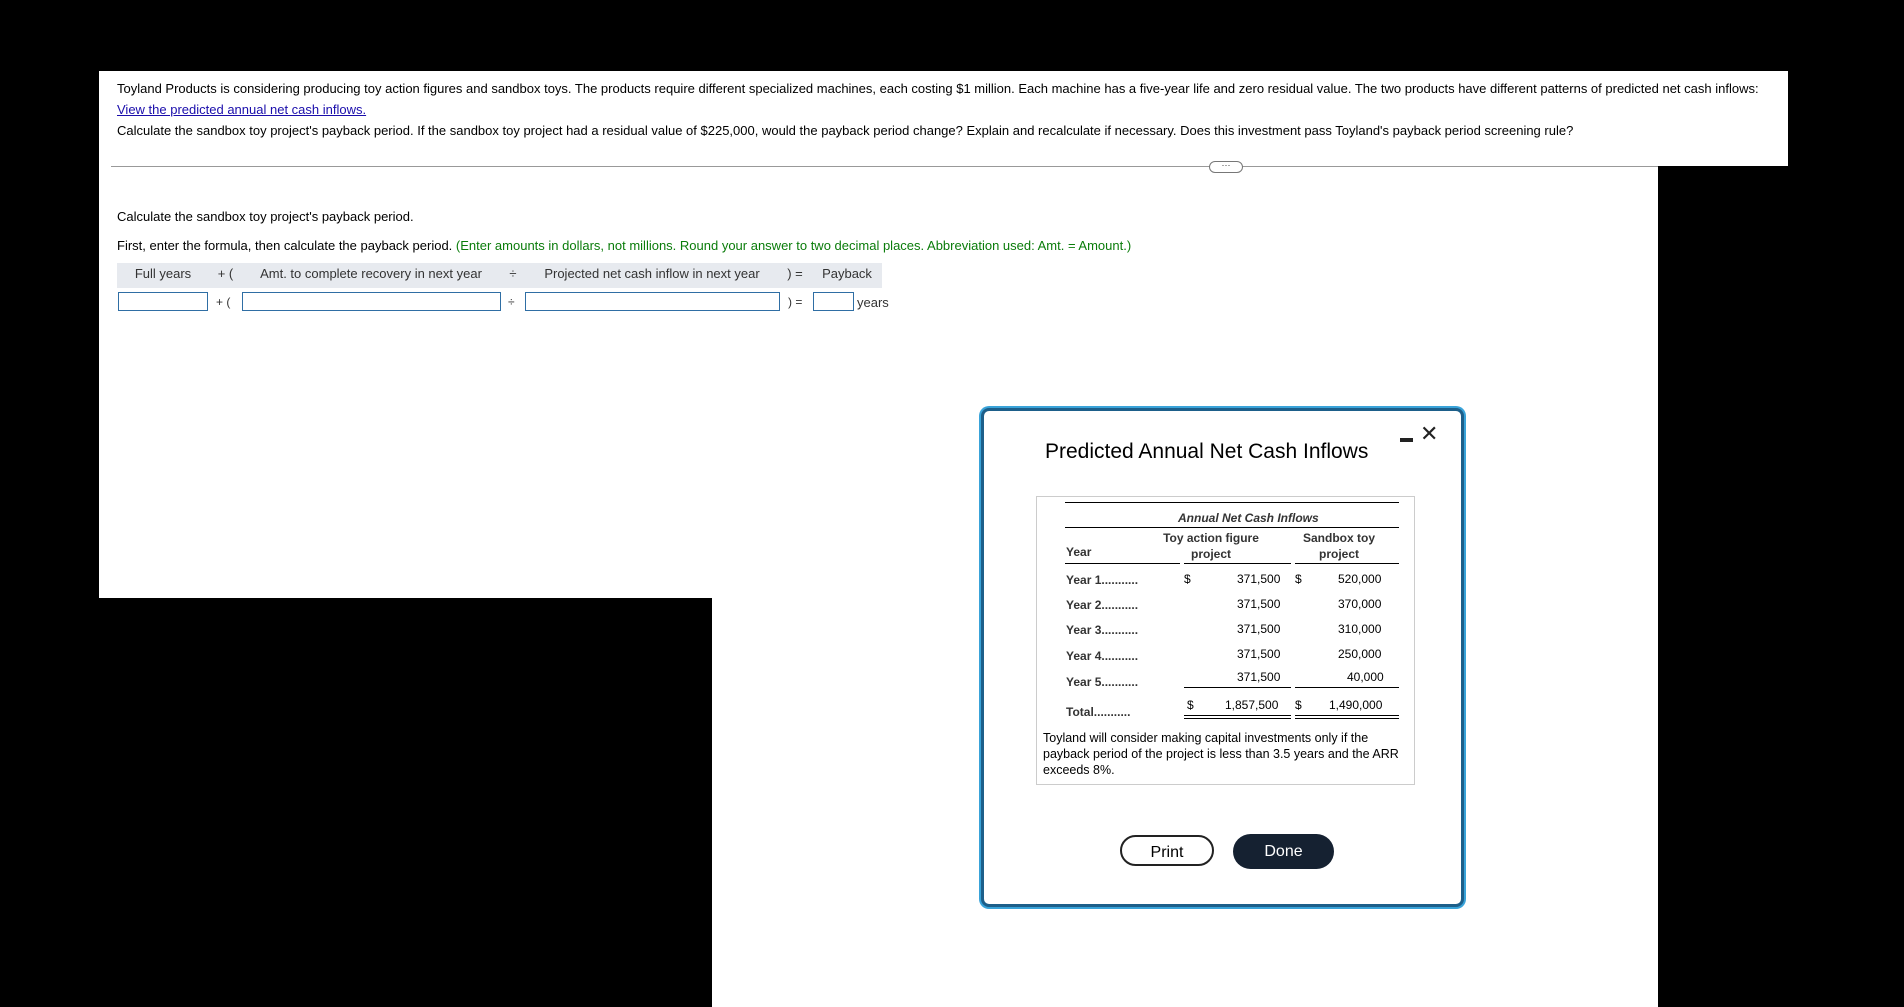 The image size is (1904, 1007). What do you see at coordinates (833, 301) in the screenshot?
I see `payback-input` at bounding box center [833, 301].